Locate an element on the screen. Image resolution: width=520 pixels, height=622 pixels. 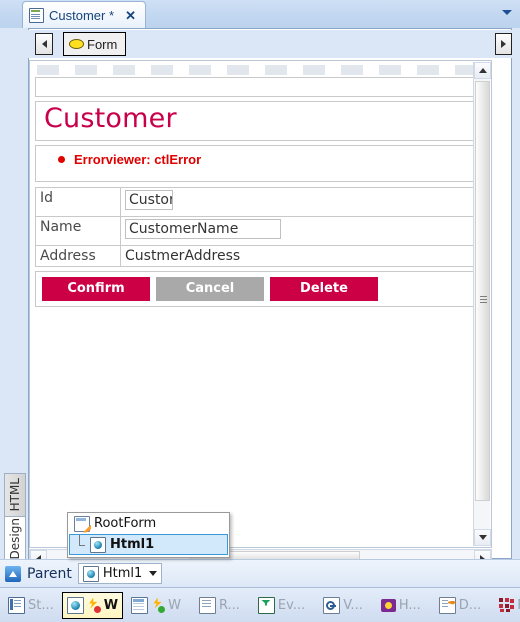
tree-item-html1: Html1 is located at coordinates (148, 544).